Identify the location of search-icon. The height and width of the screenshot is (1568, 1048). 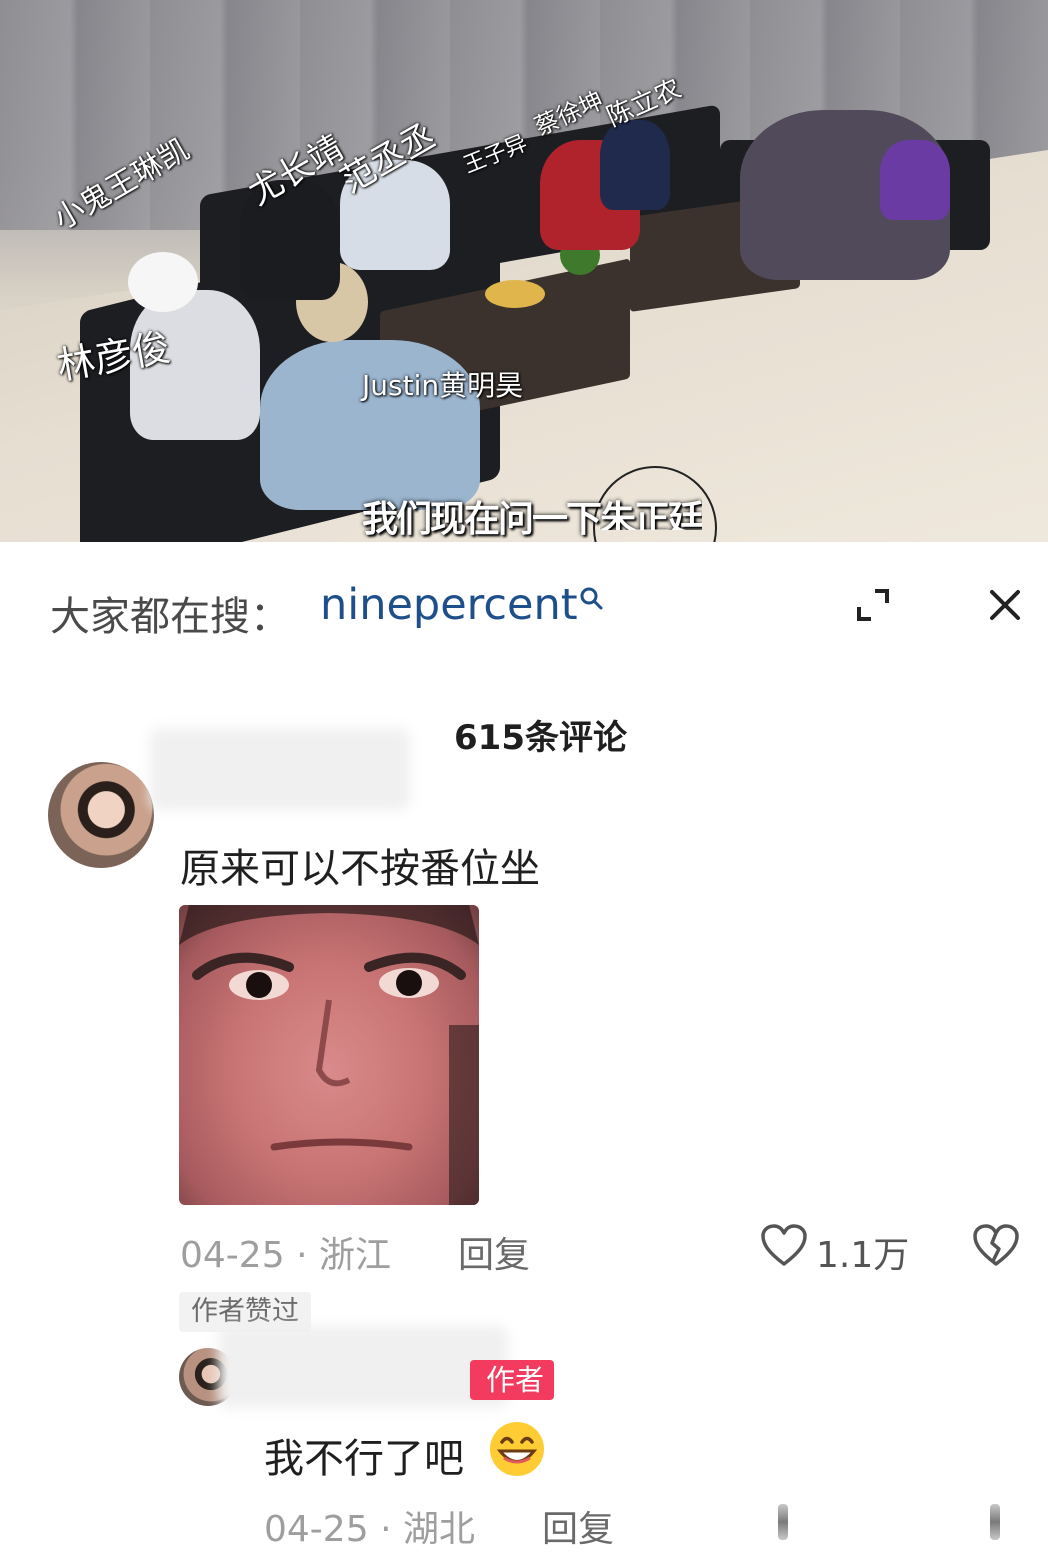
(591, 598).